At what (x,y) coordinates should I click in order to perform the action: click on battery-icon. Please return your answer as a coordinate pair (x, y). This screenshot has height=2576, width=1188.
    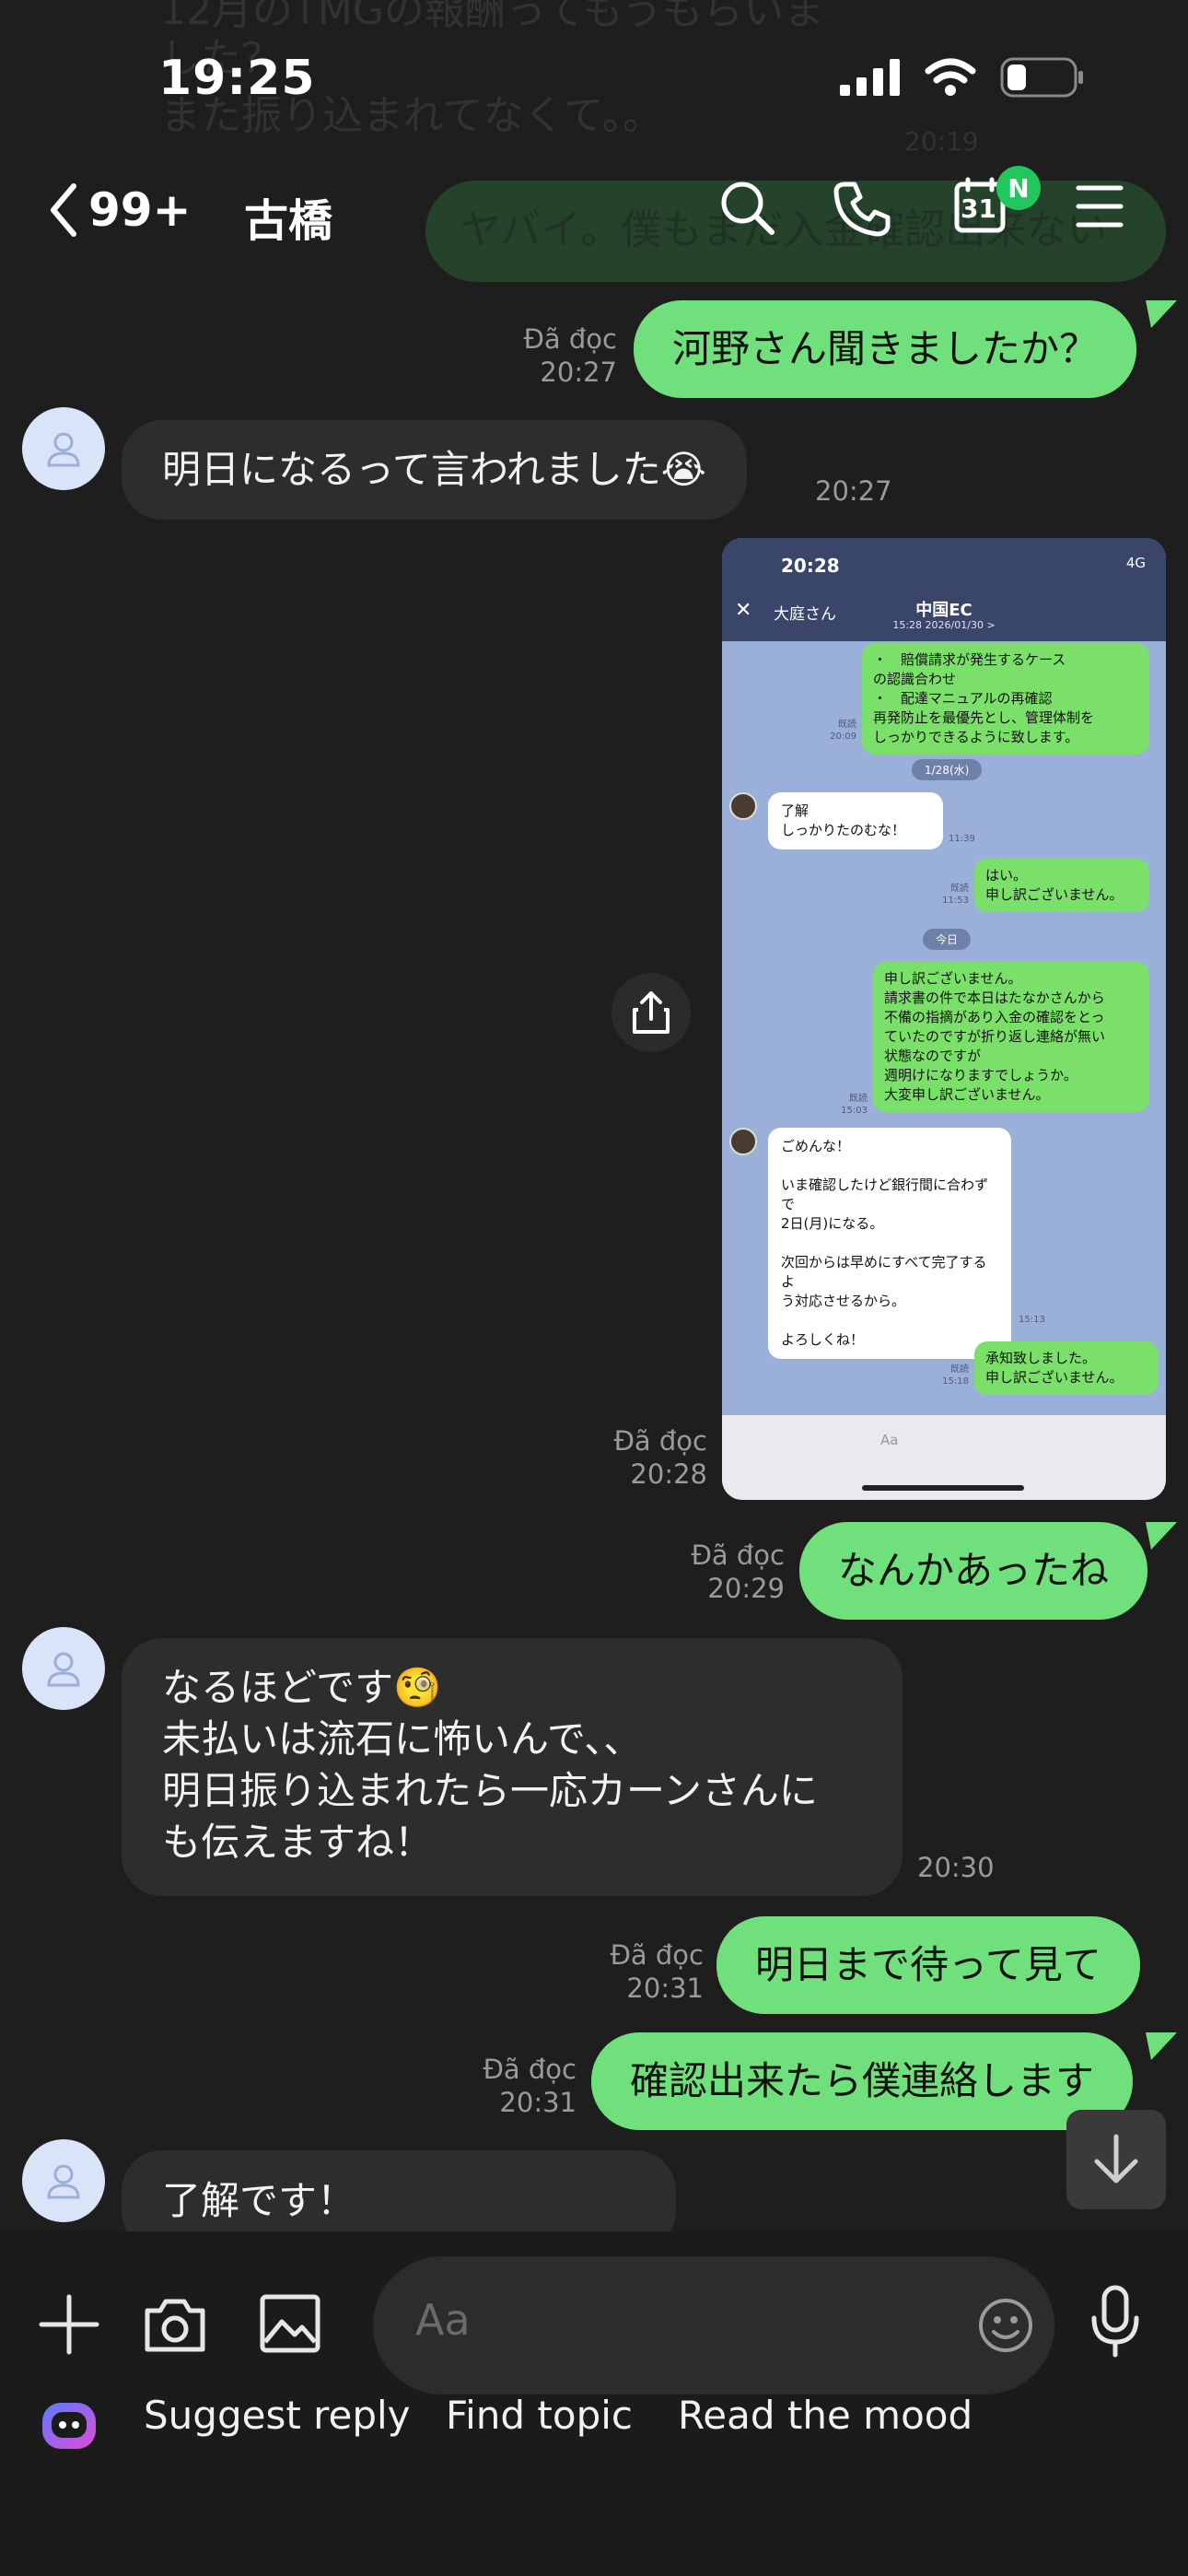
    Looking at the image, I should click on (1041, 77).